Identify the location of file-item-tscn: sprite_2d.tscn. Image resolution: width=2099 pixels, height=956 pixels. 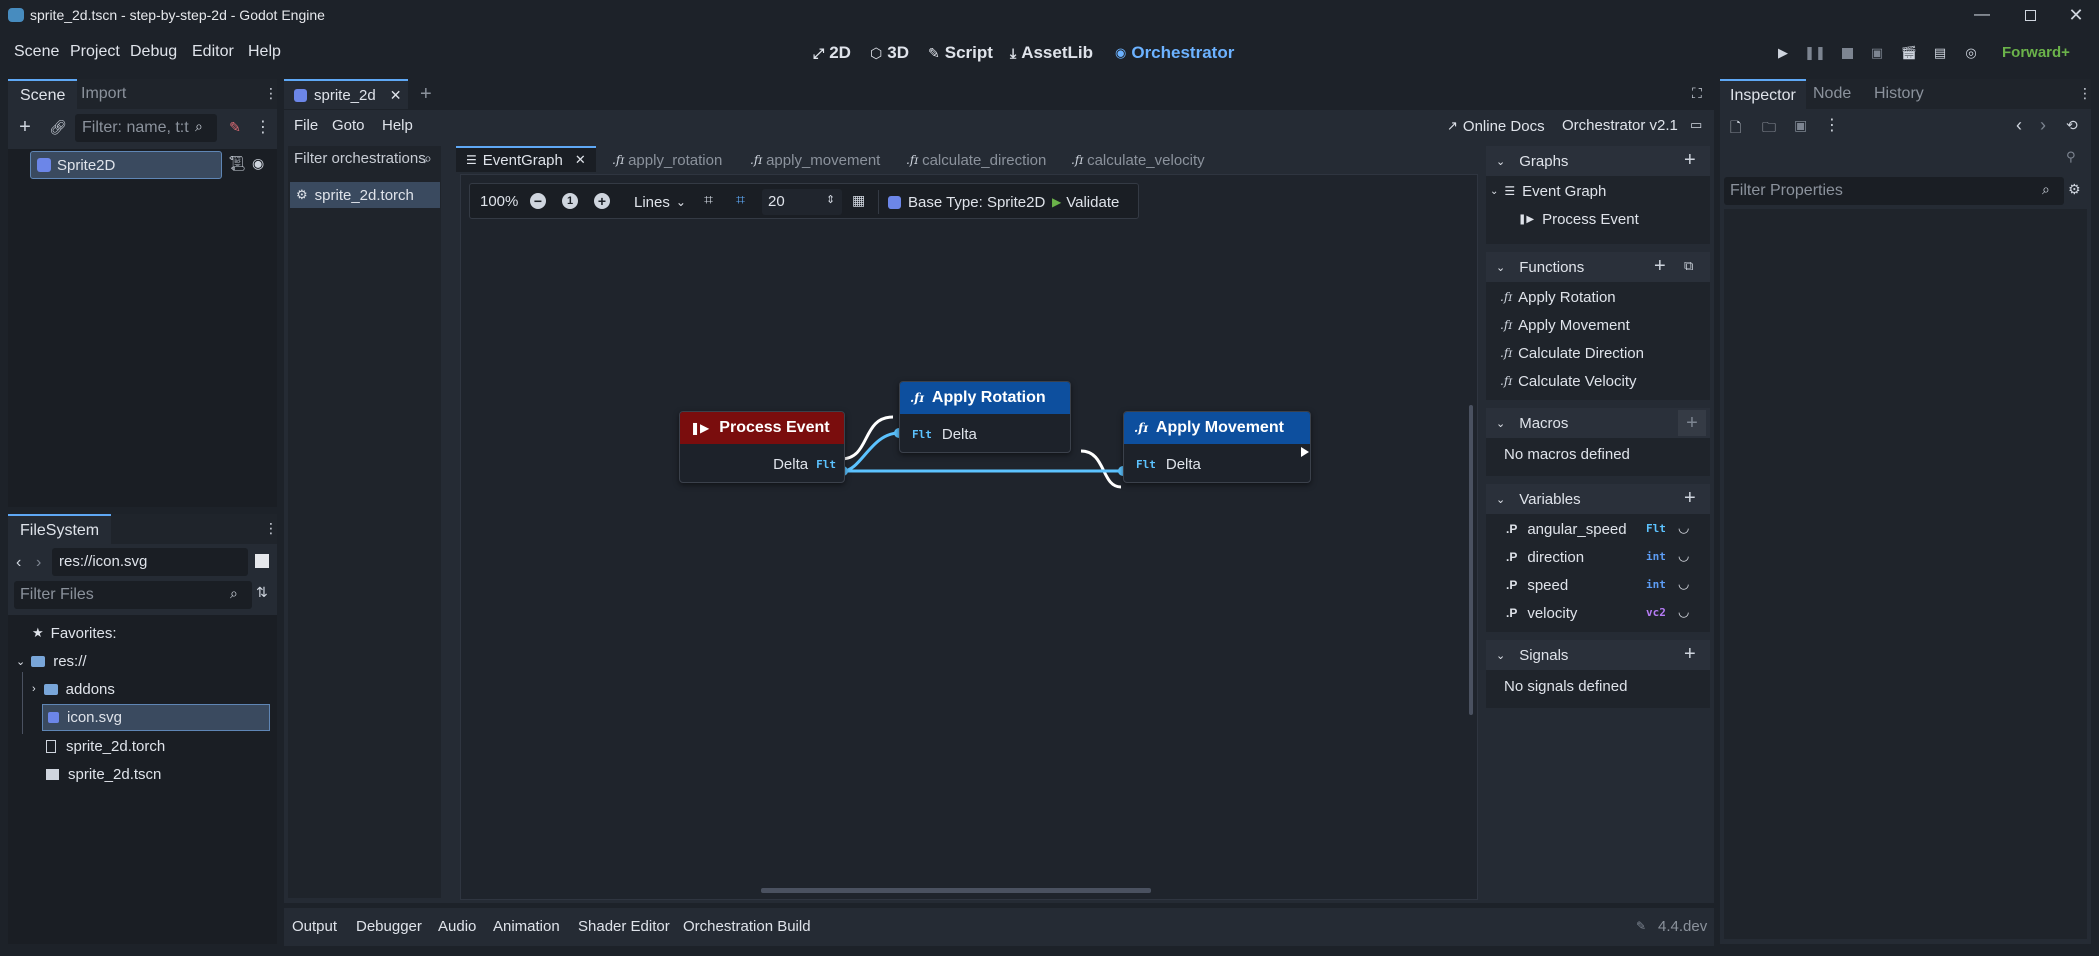
(103, 774).